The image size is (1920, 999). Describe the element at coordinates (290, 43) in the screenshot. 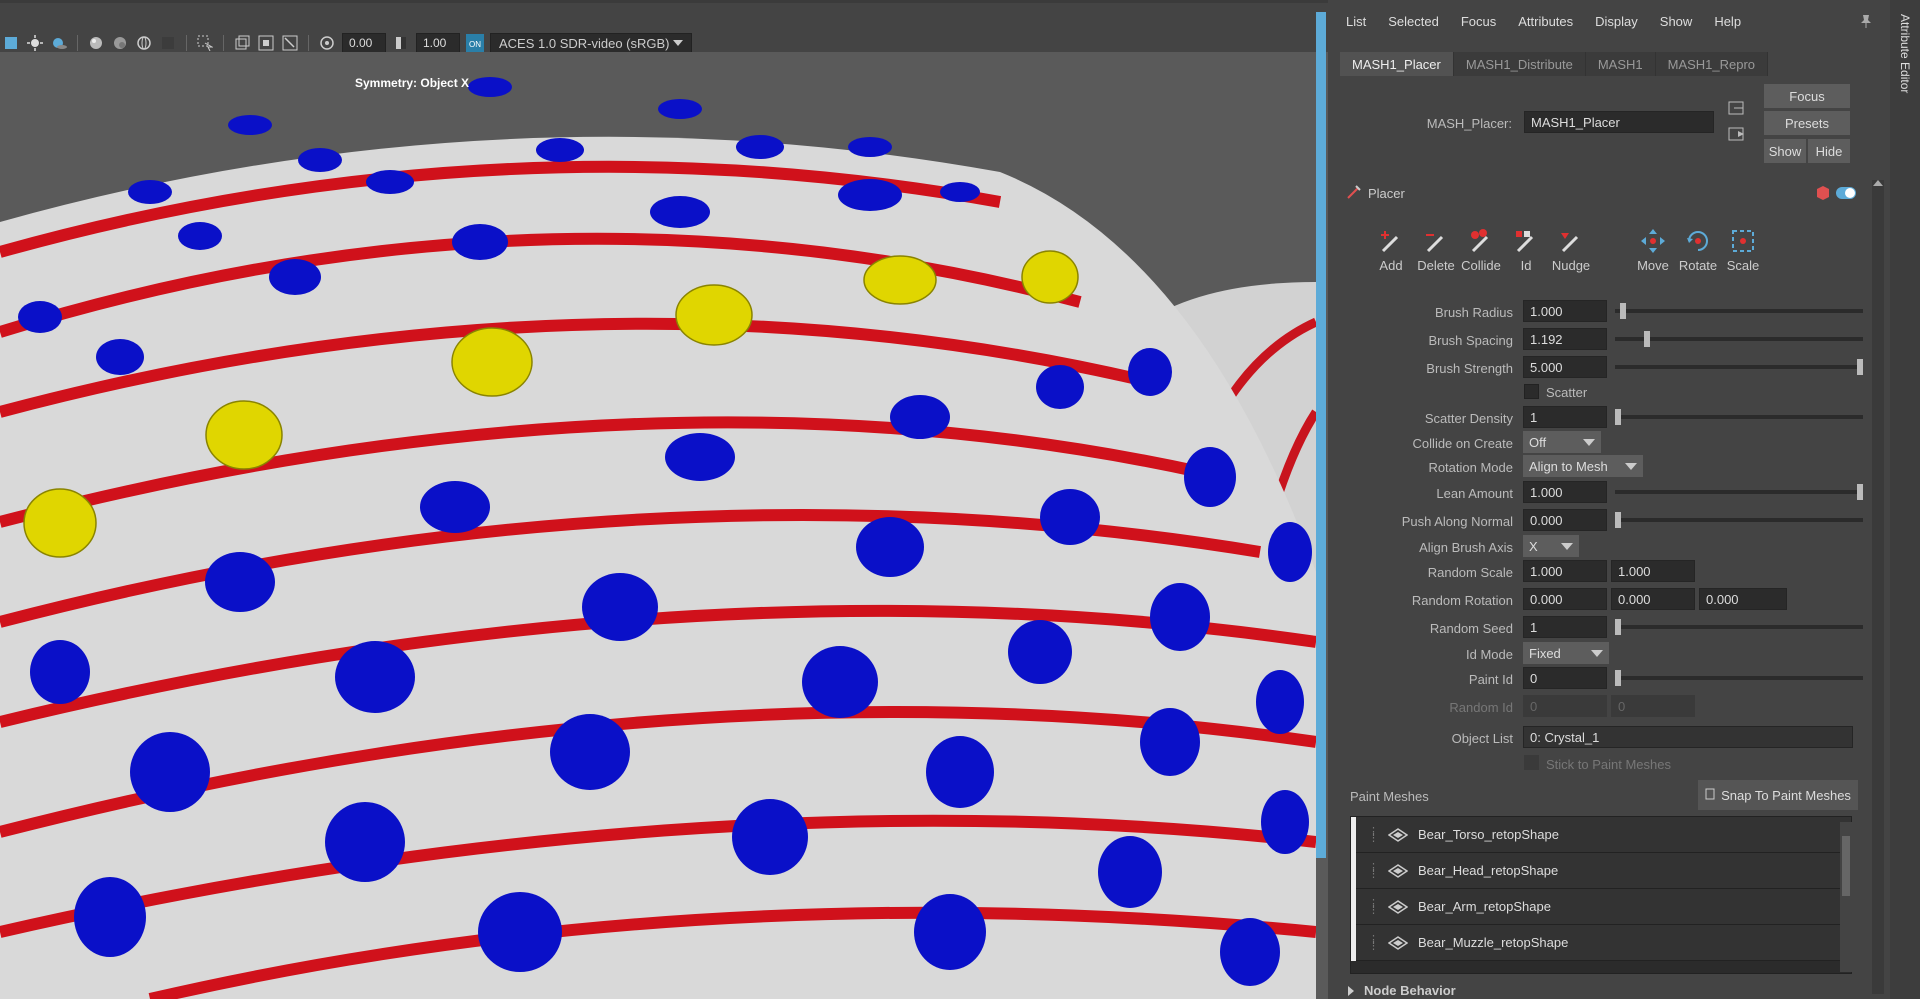

I see `snap-icon` at that location.